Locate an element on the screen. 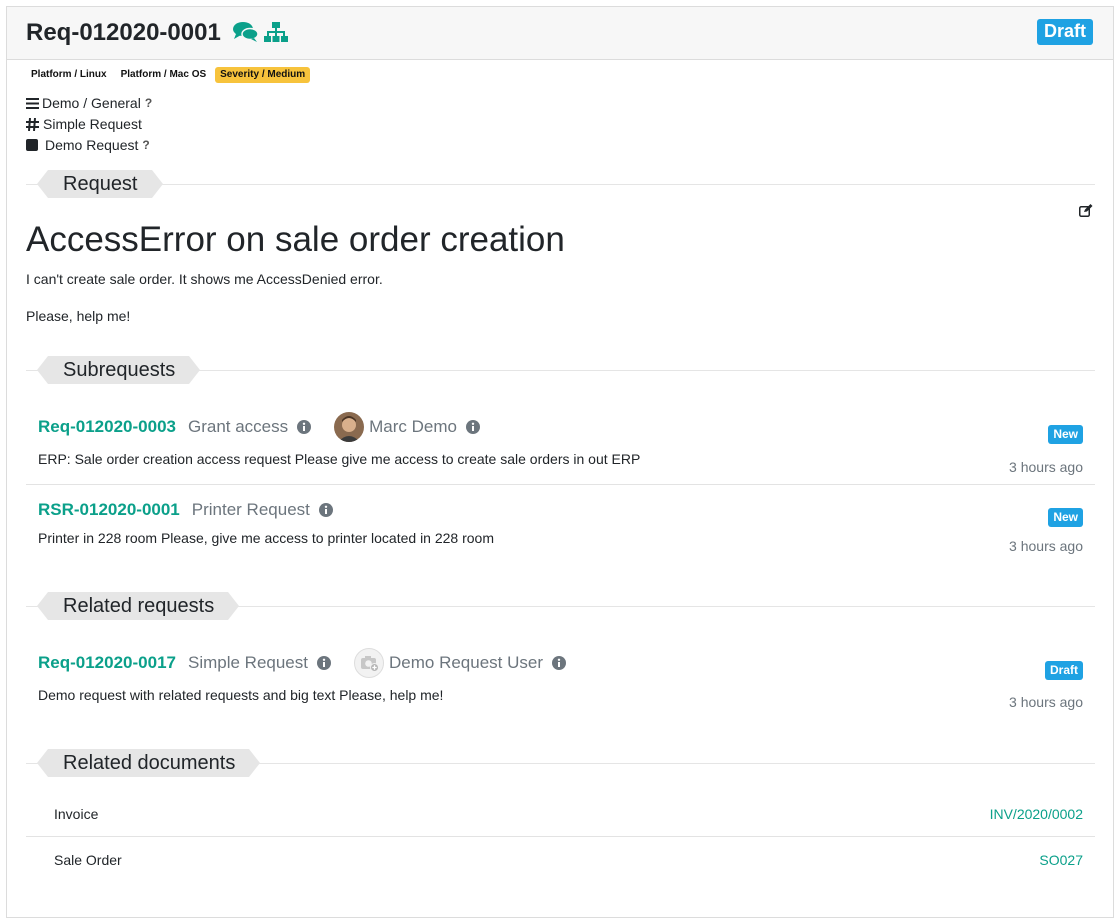 The height and width of the screenshot is (920, 1120). section-related-requests-label: Related requests is located at coordinates (138, 606).